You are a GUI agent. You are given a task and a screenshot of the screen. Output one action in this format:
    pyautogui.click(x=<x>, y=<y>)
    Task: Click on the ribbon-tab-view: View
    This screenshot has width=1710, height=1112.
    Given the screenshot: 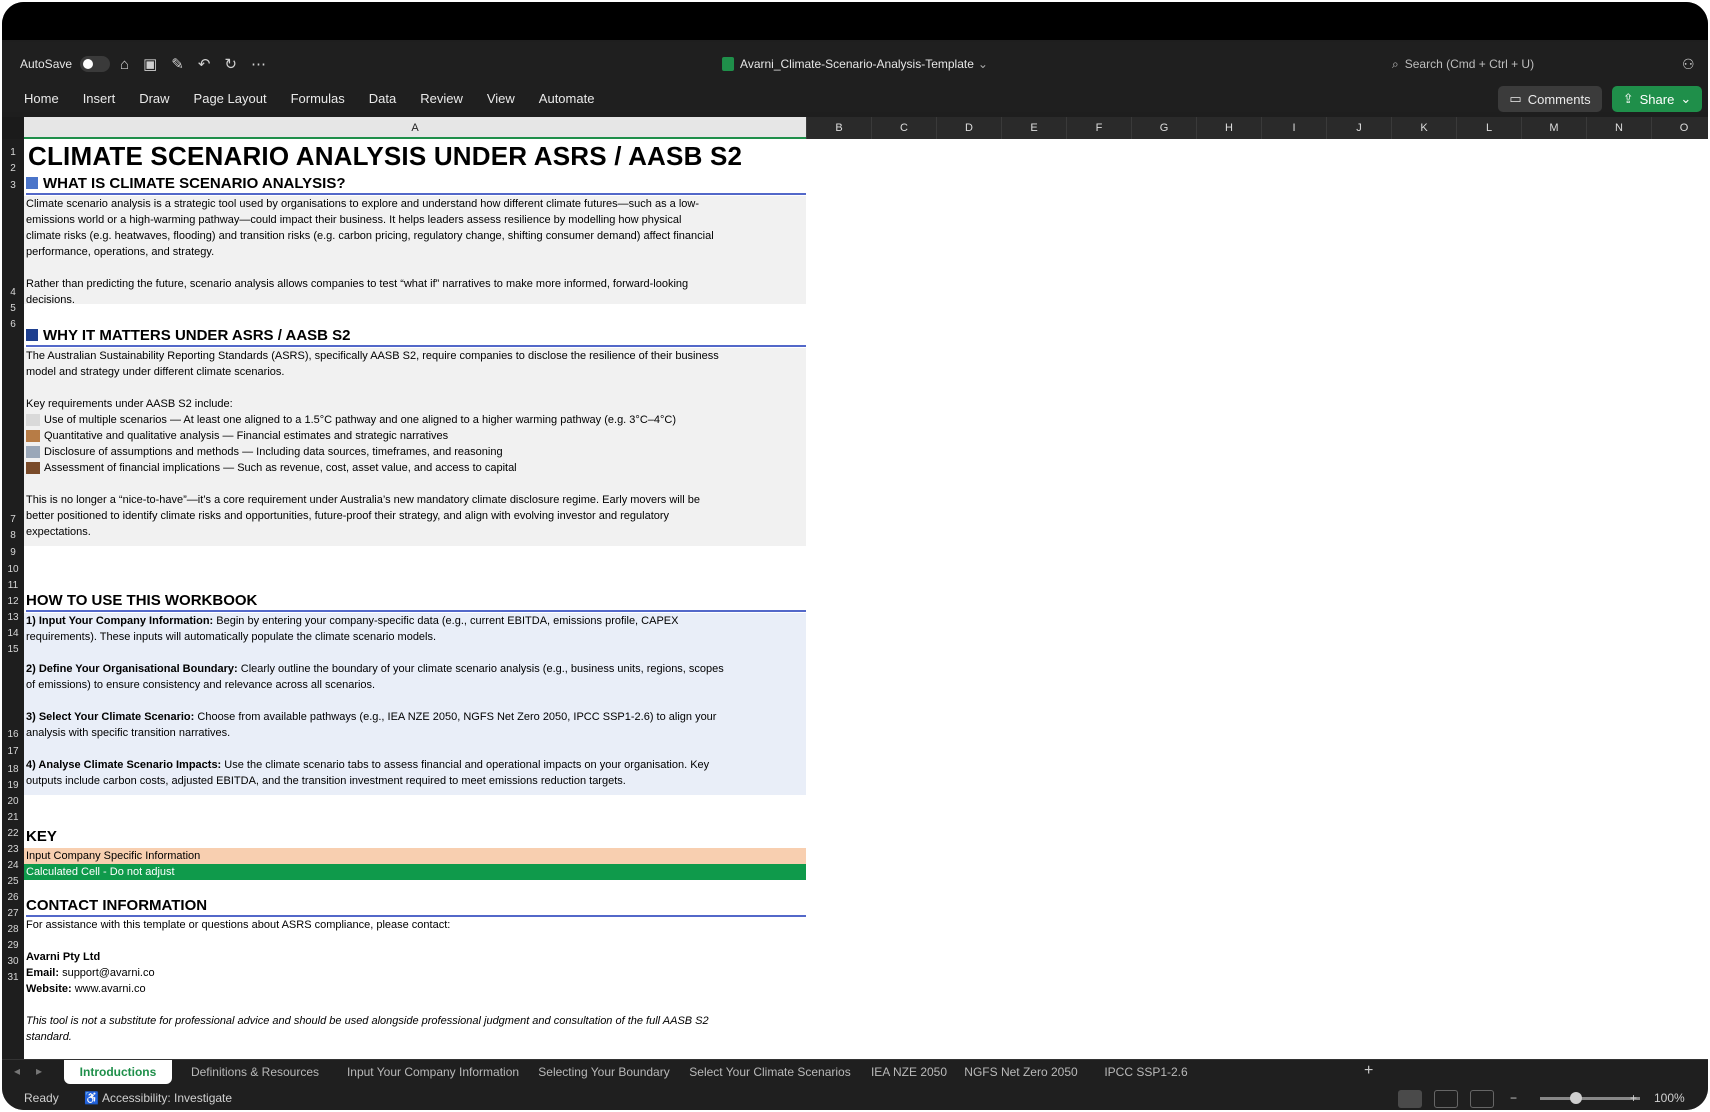 What is the action you would take?
    pyautogui.click(x=501, y=99)
    